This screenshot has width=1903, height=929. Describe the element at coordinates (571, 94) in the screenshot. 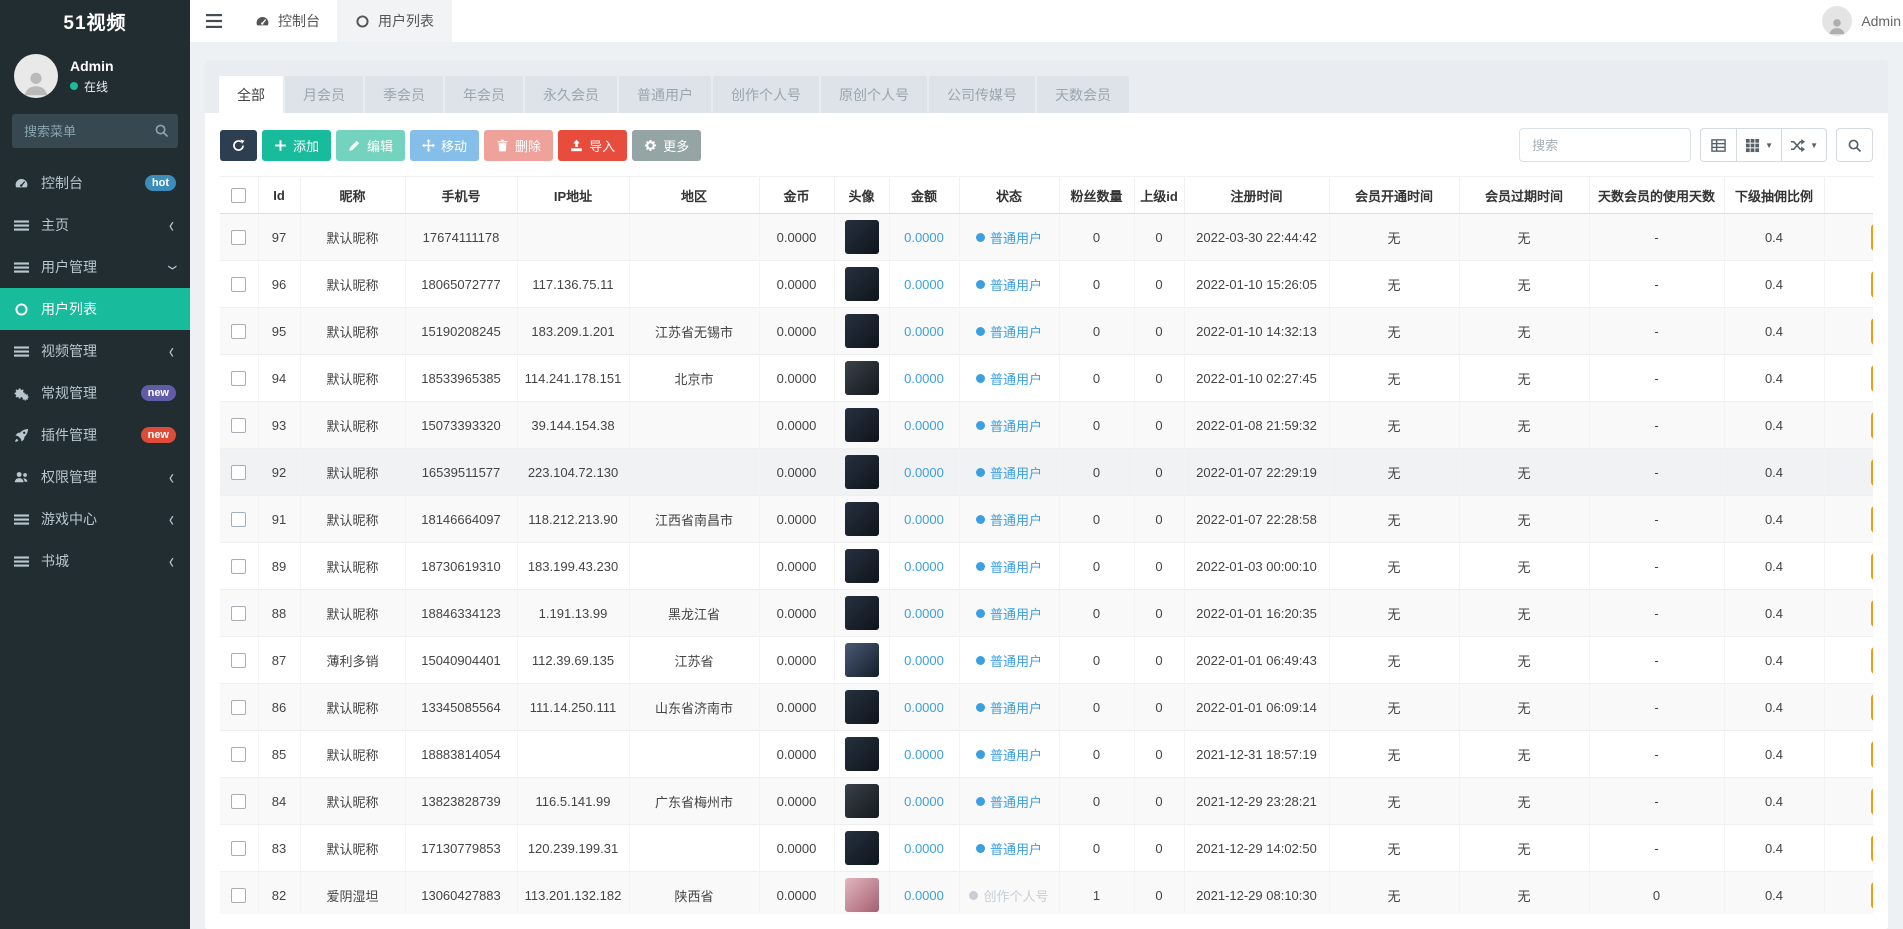

I see `filter-tab-4: 永久会员` at that location.